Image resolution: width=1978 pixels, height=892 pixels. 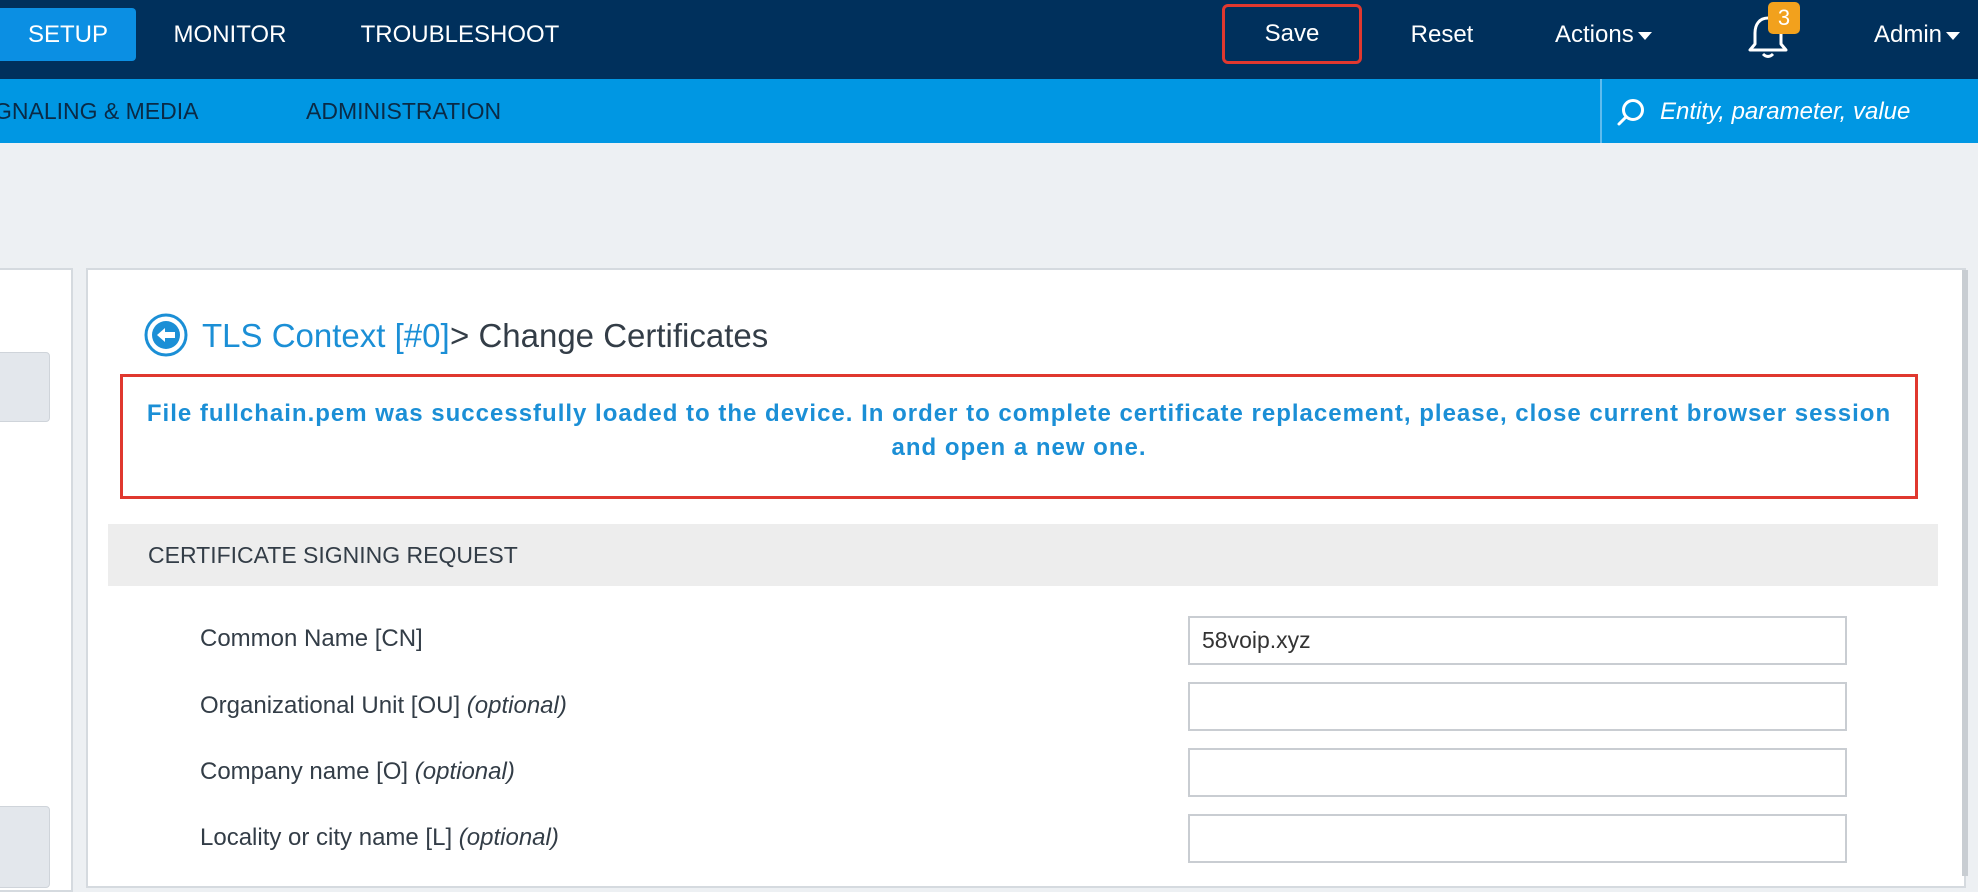 What do you see at coordinates (1815, 112) in the screenshot?
I see `search-input` at bounding box center [1815, 112].